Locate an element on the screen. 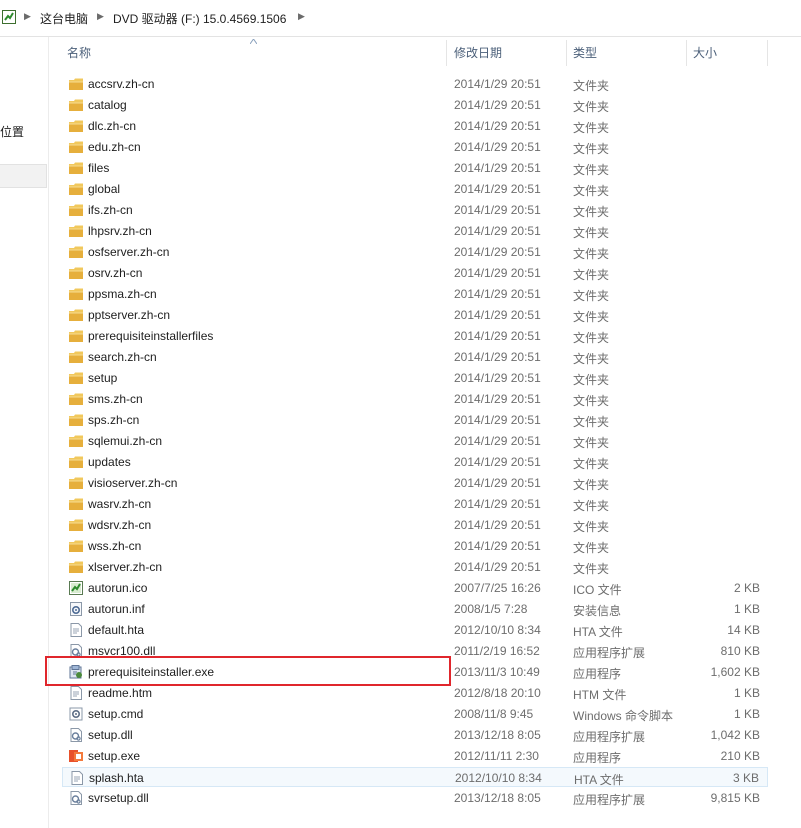  file-row: ifs.zh-cn 2014/1/29 20:51 文件夹 is located at coordinates (415, 210).